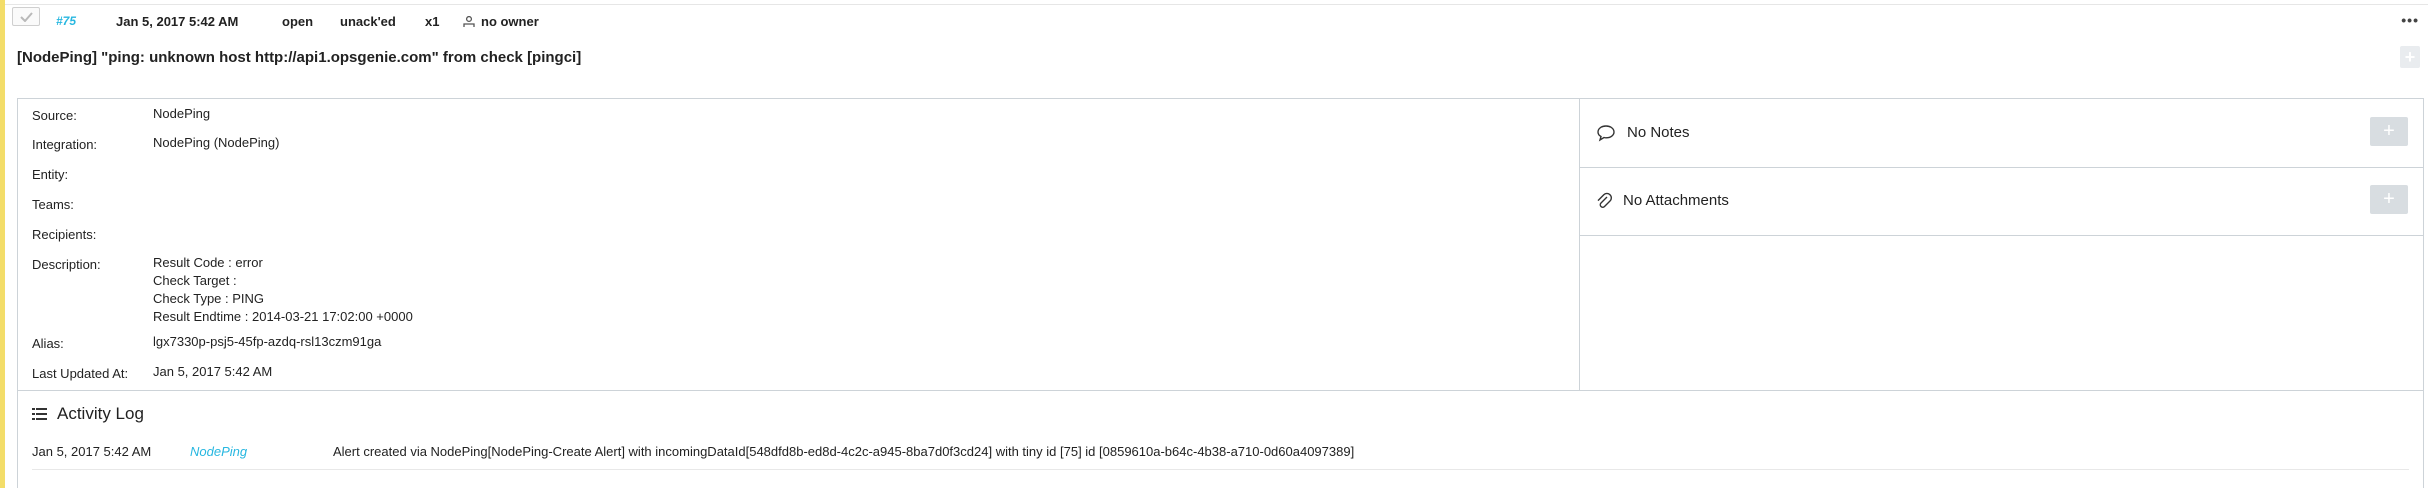 The height and width of the screenshot is (488, 2428). I want to click on add-note-button: +, so click(2389, 131).